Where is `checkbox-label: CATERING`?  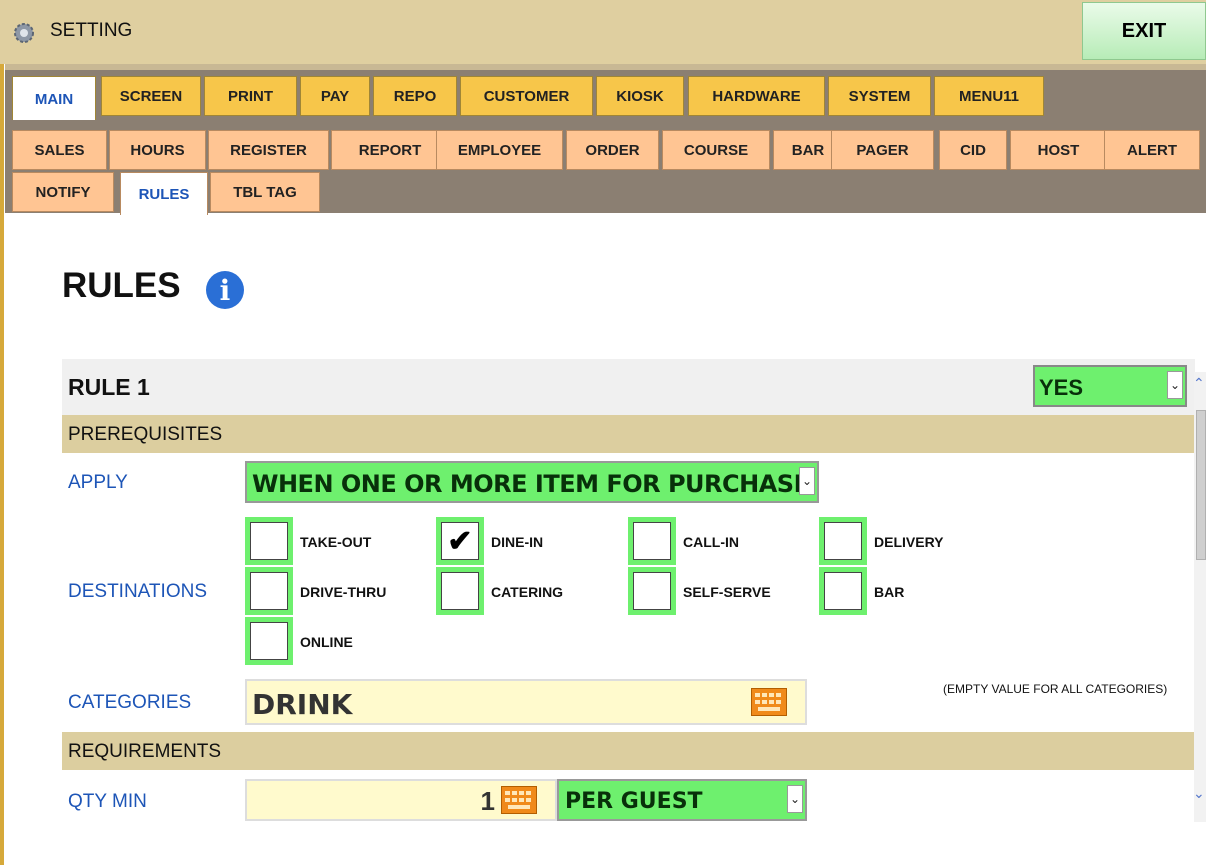
checkbox-label: CATERING is located at coordinates (527, 592).